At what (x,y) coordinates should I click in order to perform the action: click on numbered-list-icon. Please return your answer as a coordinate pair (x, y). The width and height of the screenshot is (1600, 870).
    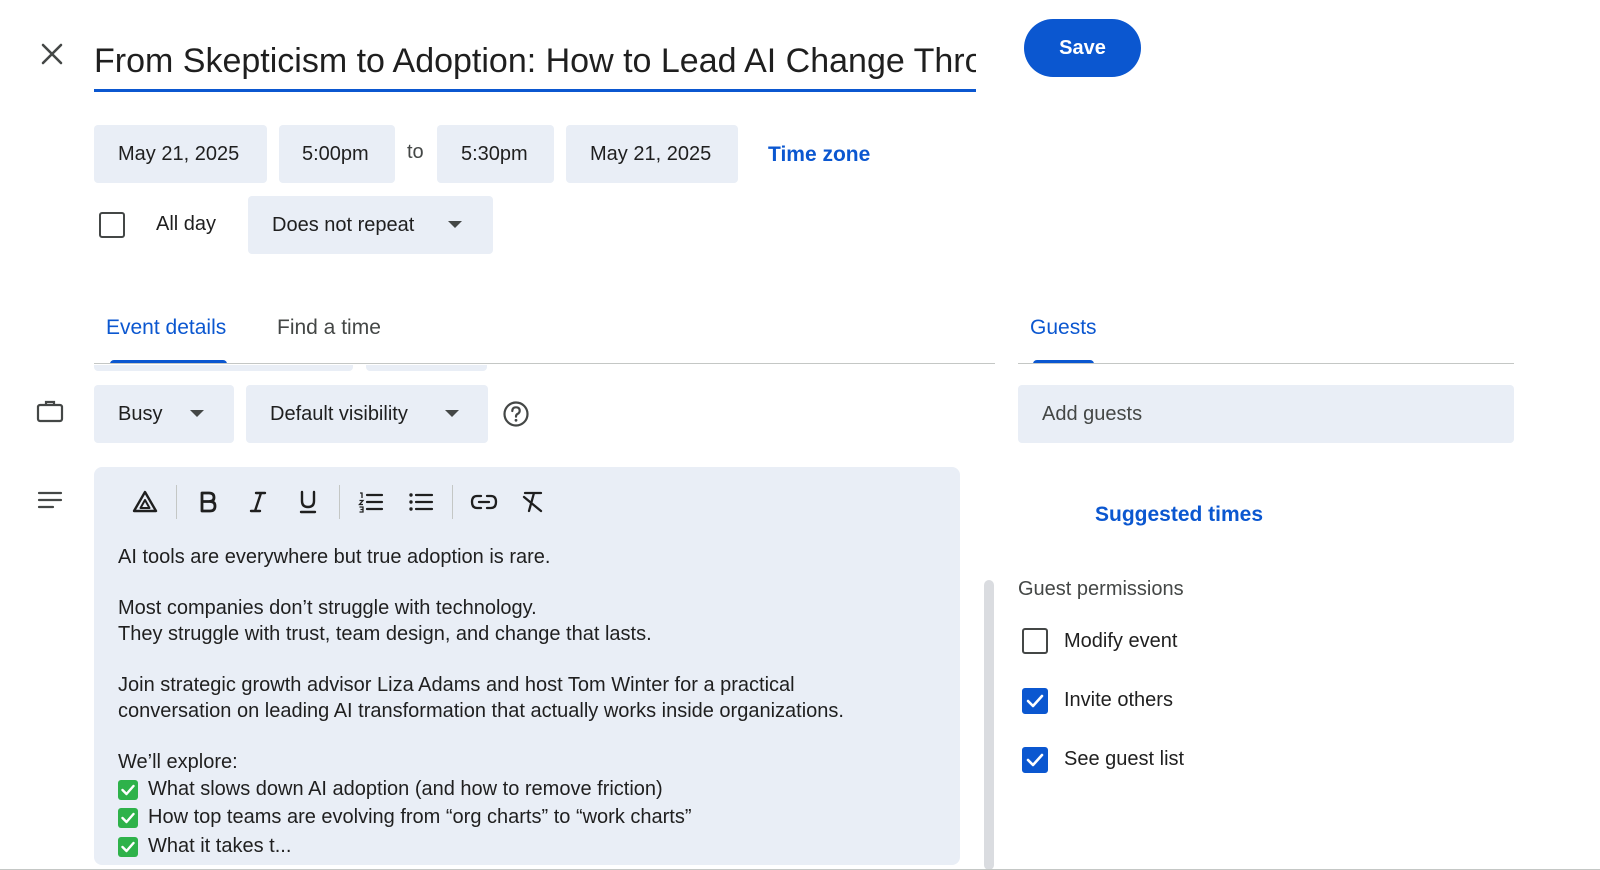
    Looking at the image, I should click on (371, 502).